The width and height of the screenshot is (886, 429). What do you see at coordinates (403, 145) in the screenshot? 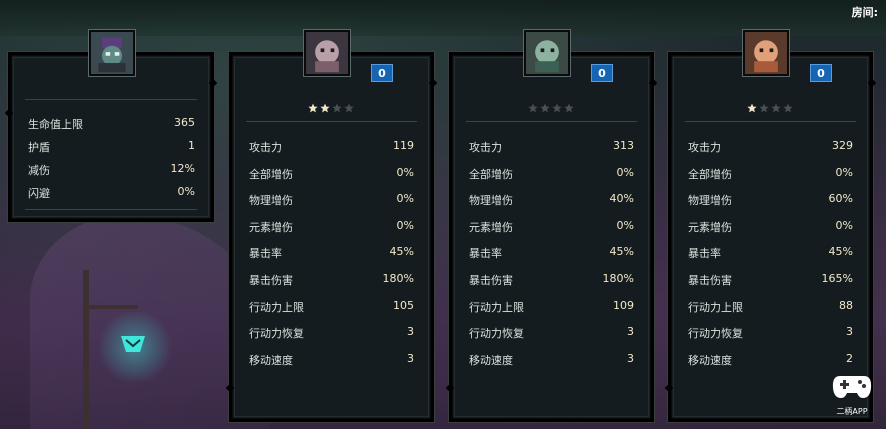
I see `stat-value: 119` at bounding box center [403, 145].